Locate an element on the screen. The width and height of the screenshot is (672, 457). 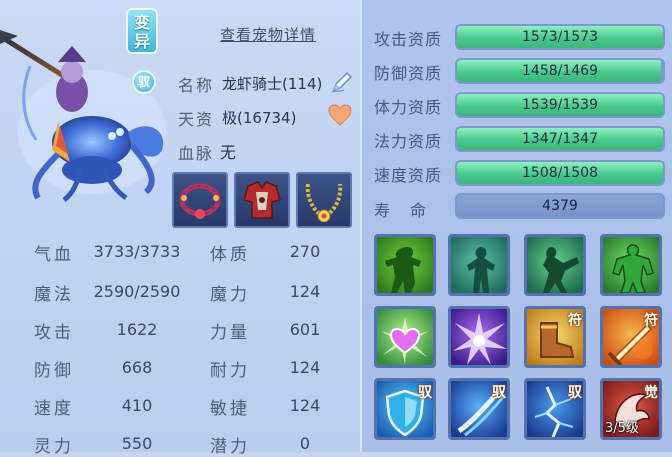
equipment-slot-necklace is located at coordinates (200, 200).